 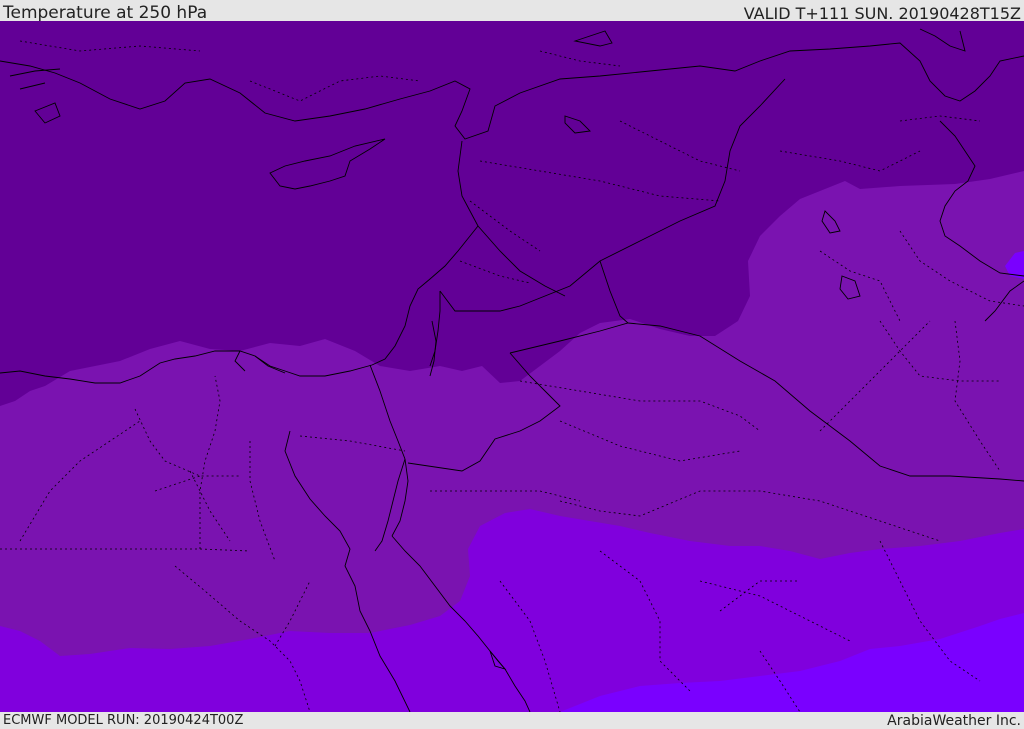 I want to click on credit-label: ArabiaWeather Inc., so click(x=954, y=721).